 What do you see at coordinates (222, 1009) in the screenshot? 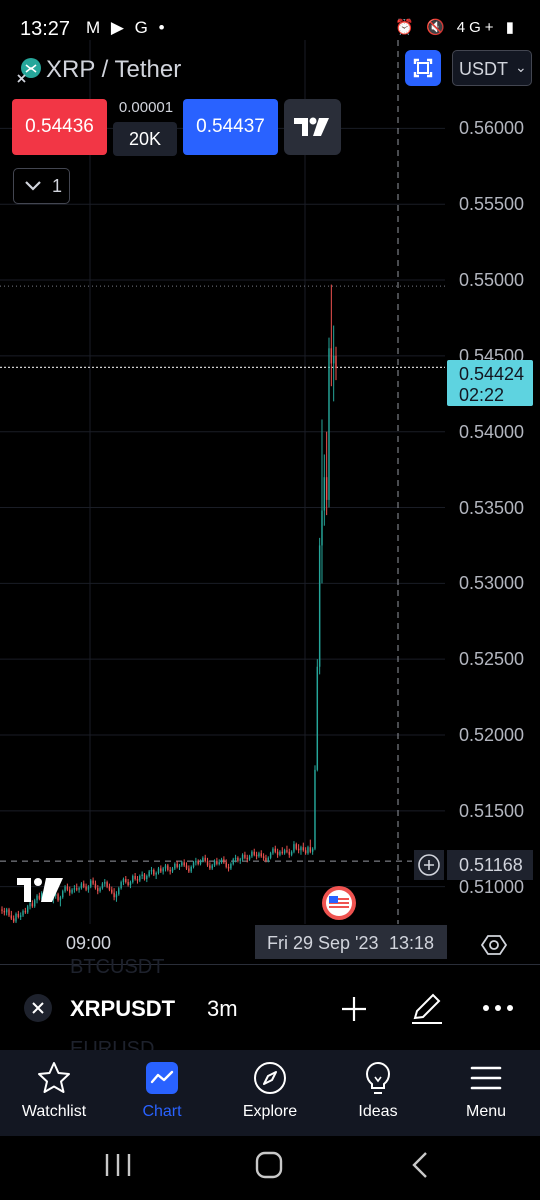
I see `interval-button: 3m` at bounding box center [222, 1009].